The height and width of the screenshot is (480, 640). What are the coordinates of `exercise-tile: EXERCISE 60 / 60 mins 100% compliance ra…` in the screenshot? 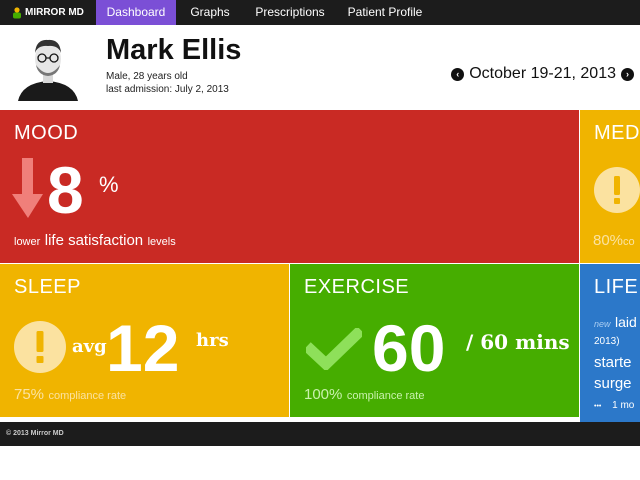 It's located at (434, 340).